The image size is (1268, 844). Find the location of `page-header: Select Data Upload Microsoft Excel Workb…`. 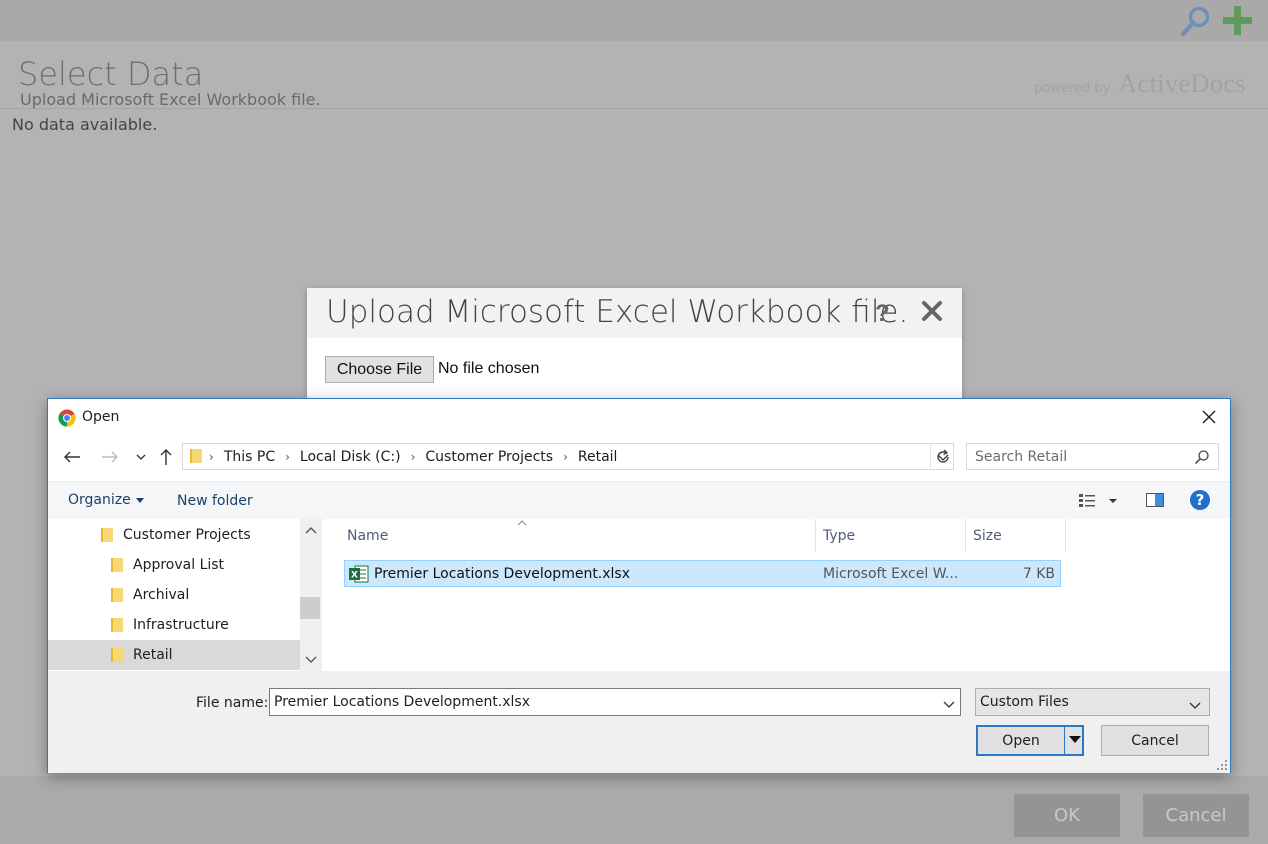

page-header: Select Data Upload Microsoft Excel Workb… is located at coordinates (634, 75).